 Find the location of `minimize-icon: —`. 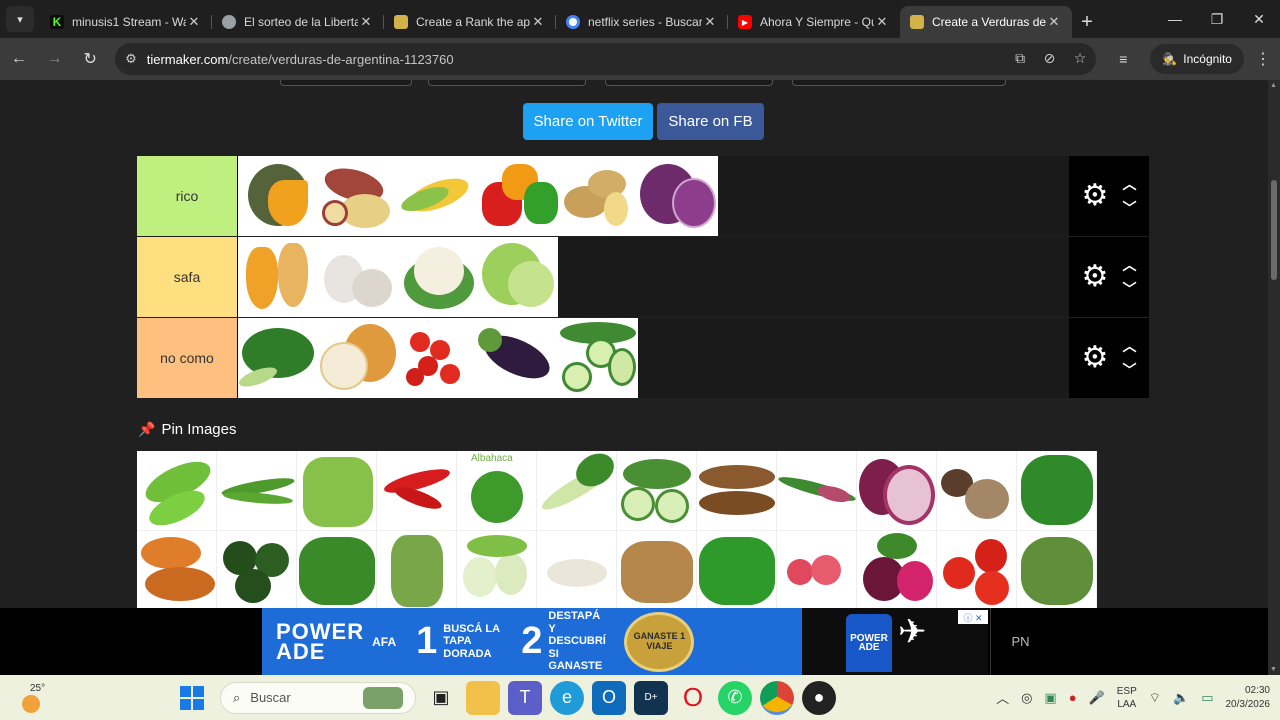

minimize-icon: — is located at coordinates (1175, 19).